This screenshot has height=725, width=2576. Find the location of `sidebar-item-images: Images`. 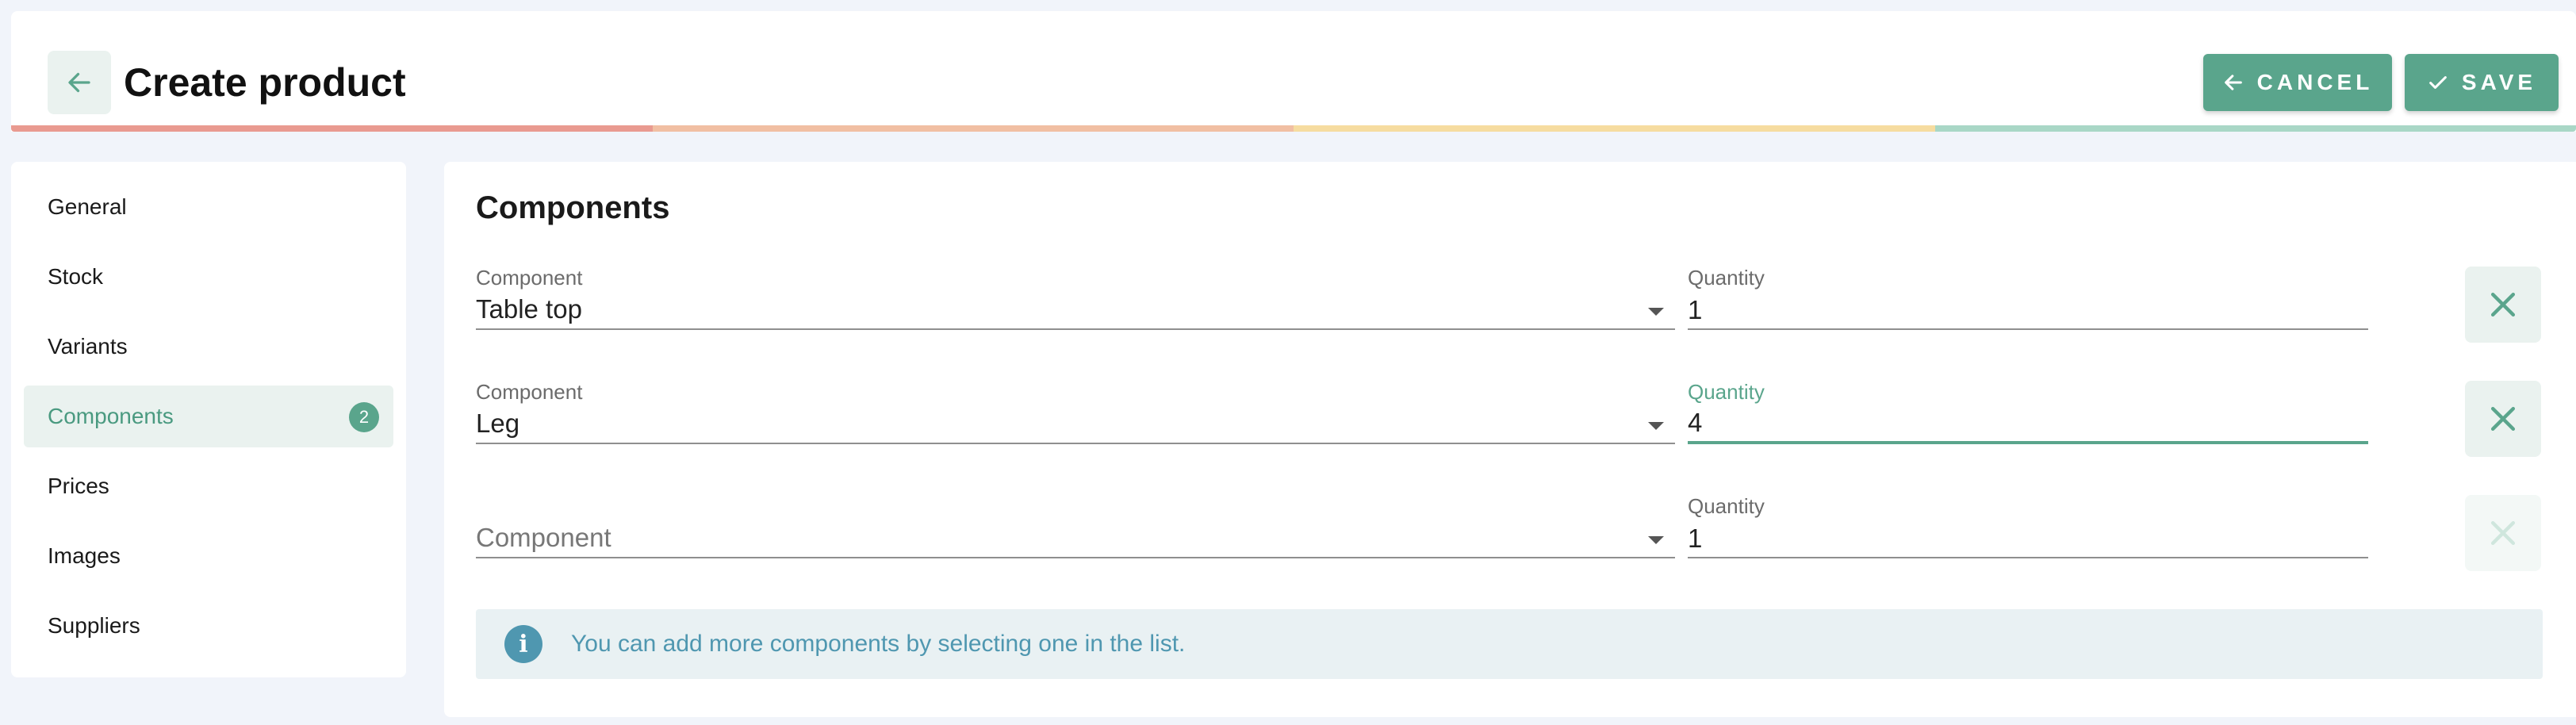

sidebar-item-images: Images is located at coordinates (209, 556).